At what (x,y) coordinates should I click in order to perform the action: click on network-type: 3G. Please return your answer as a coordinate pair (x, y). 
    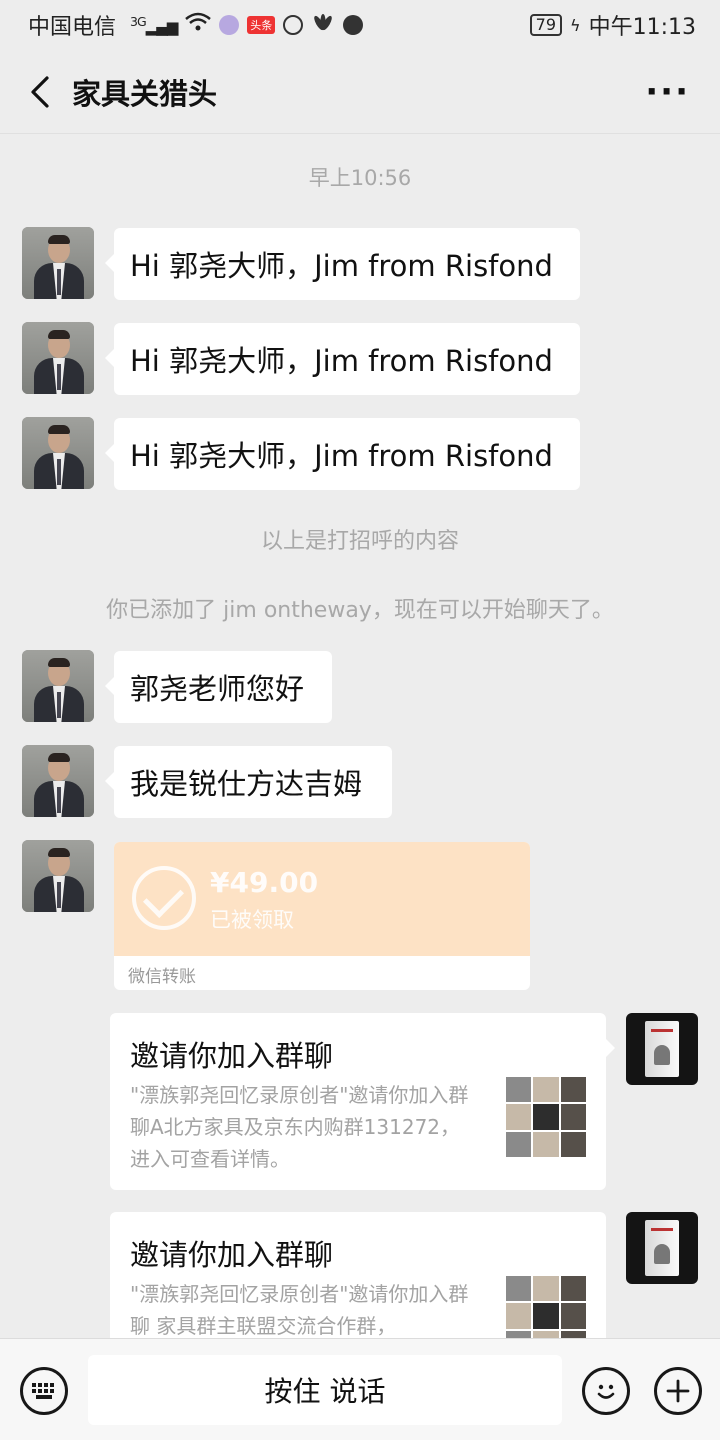
    Looking at the image, I should click on (138, 21).